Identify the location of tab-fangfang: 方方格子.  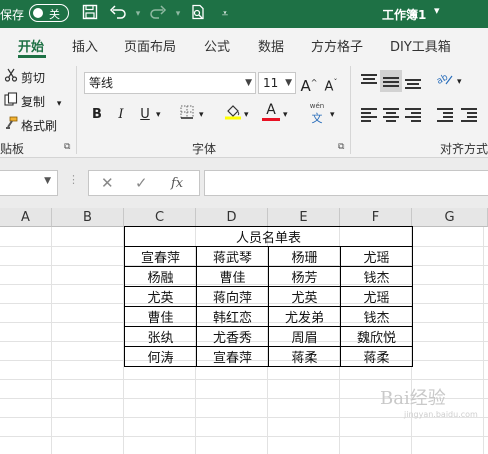
(337, 45).